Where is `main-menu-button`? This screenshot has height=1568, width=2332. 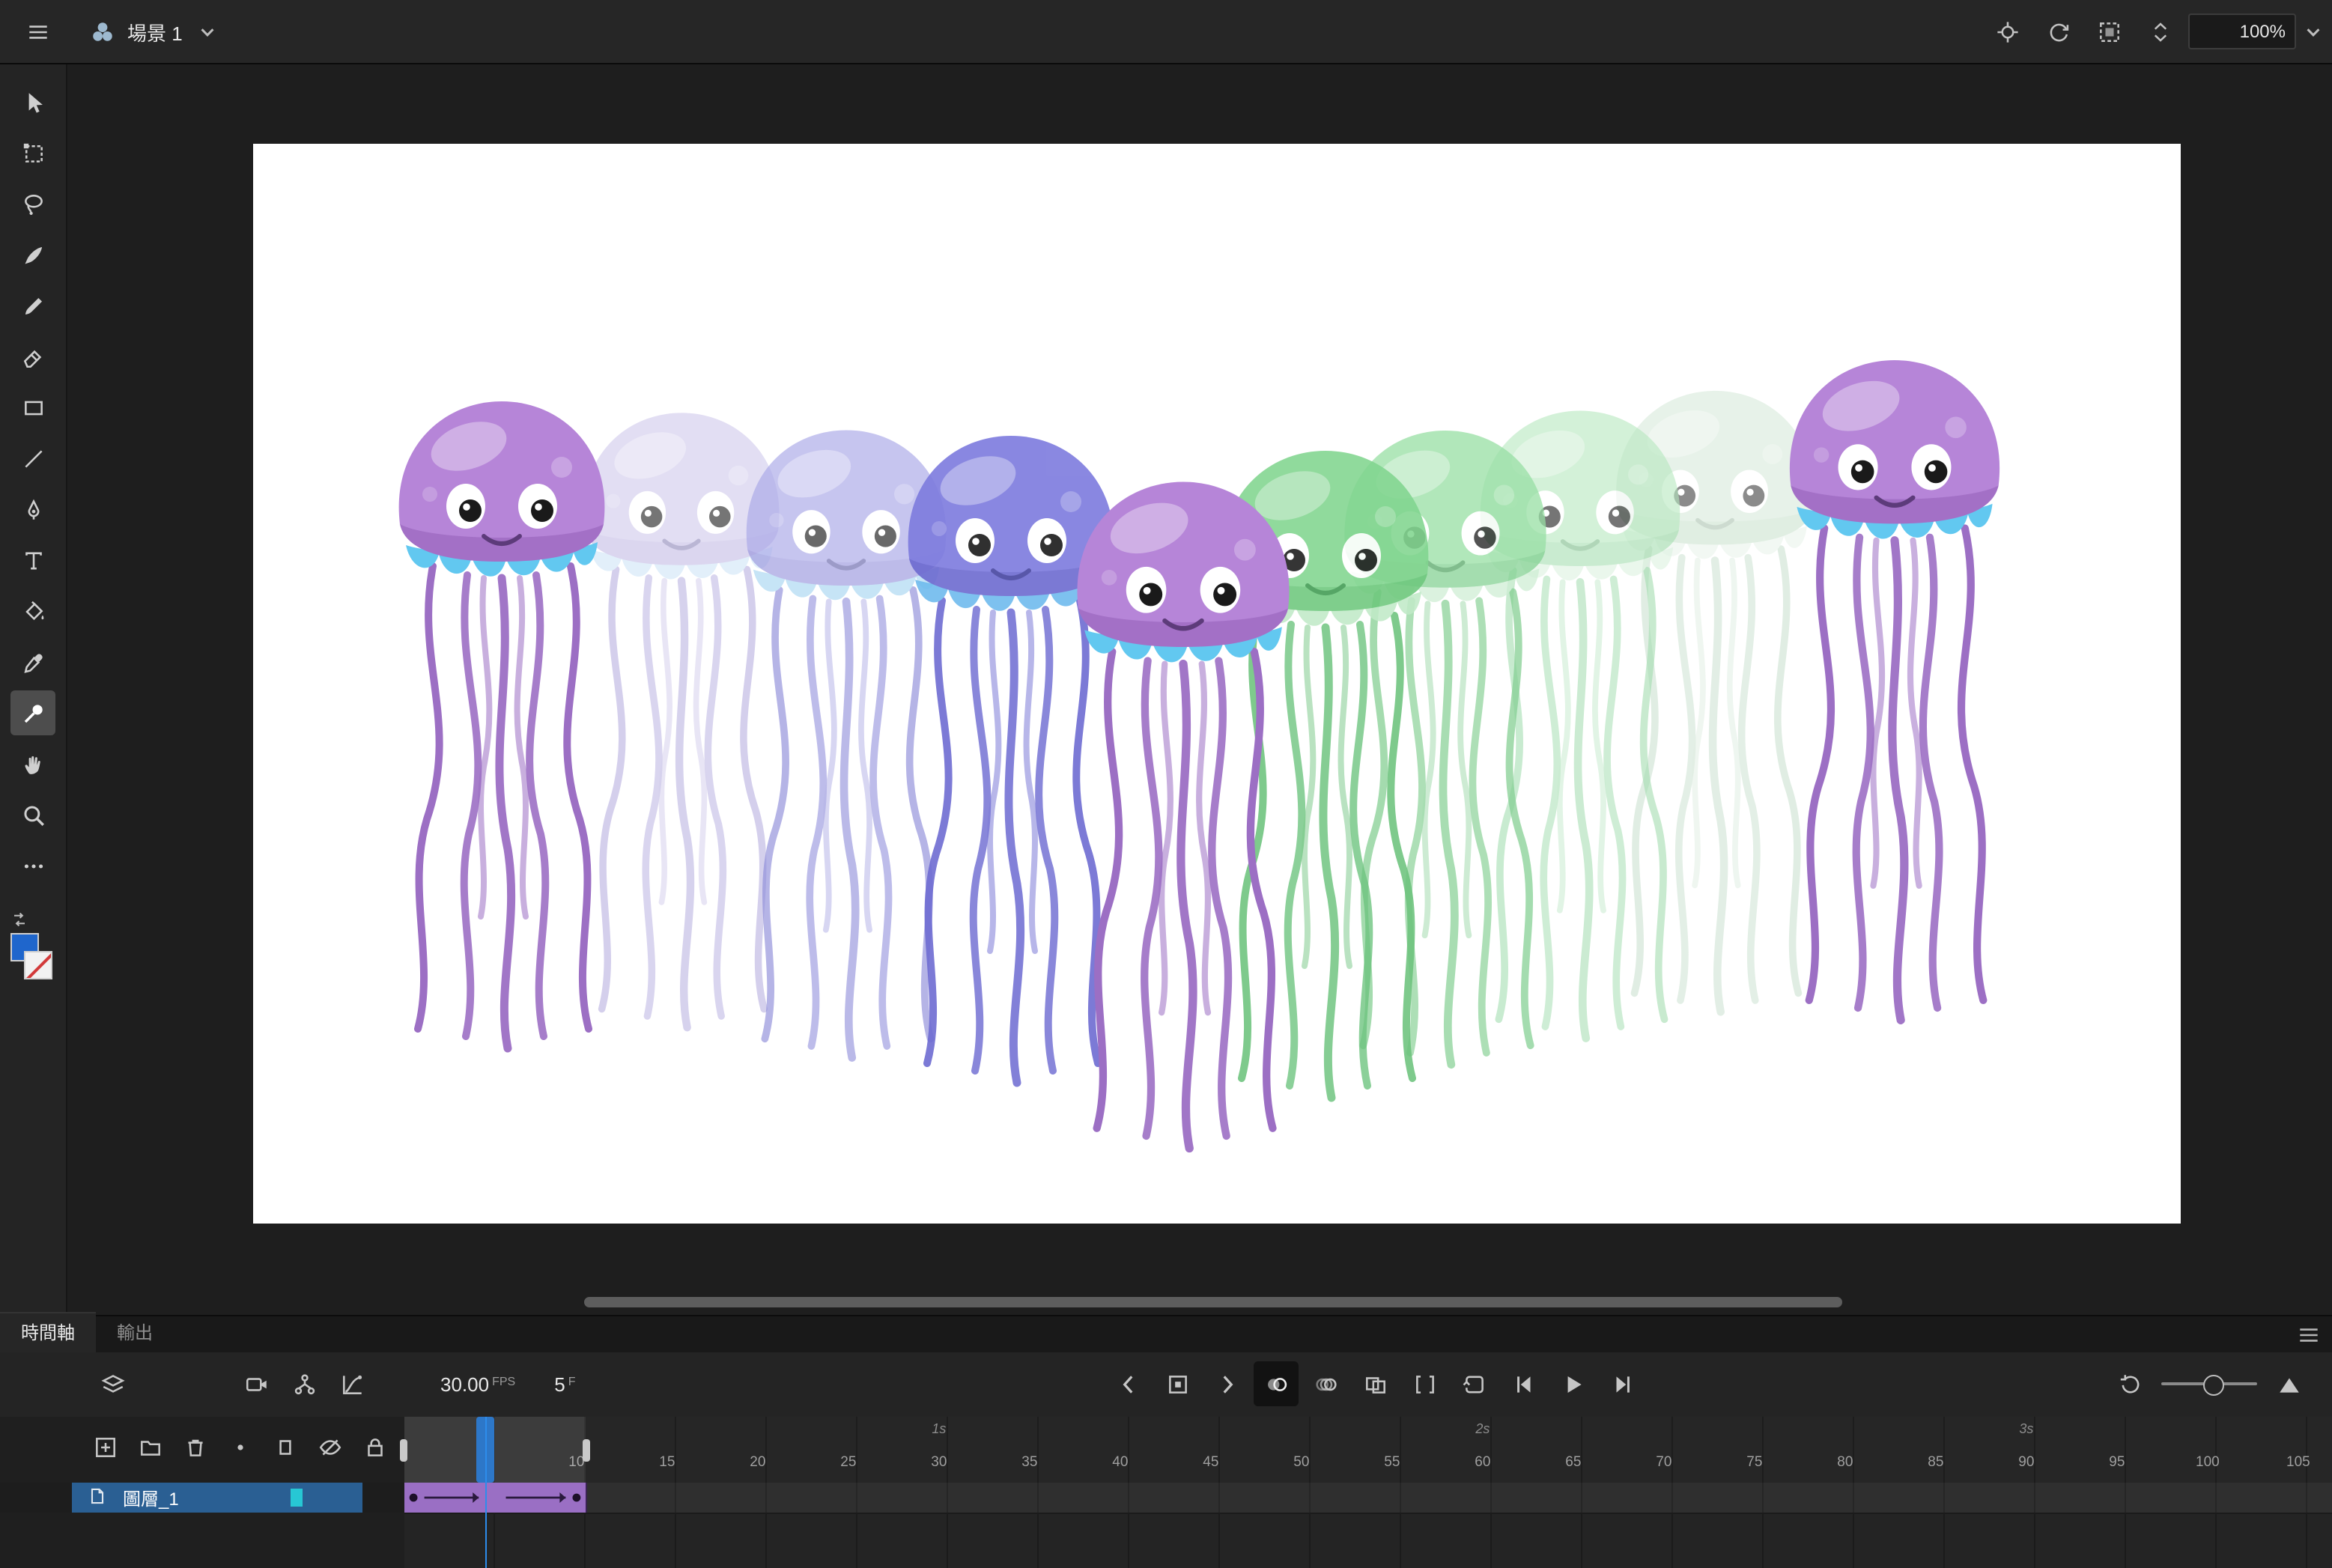
main-menu-button is located at coordinates (37, 32).